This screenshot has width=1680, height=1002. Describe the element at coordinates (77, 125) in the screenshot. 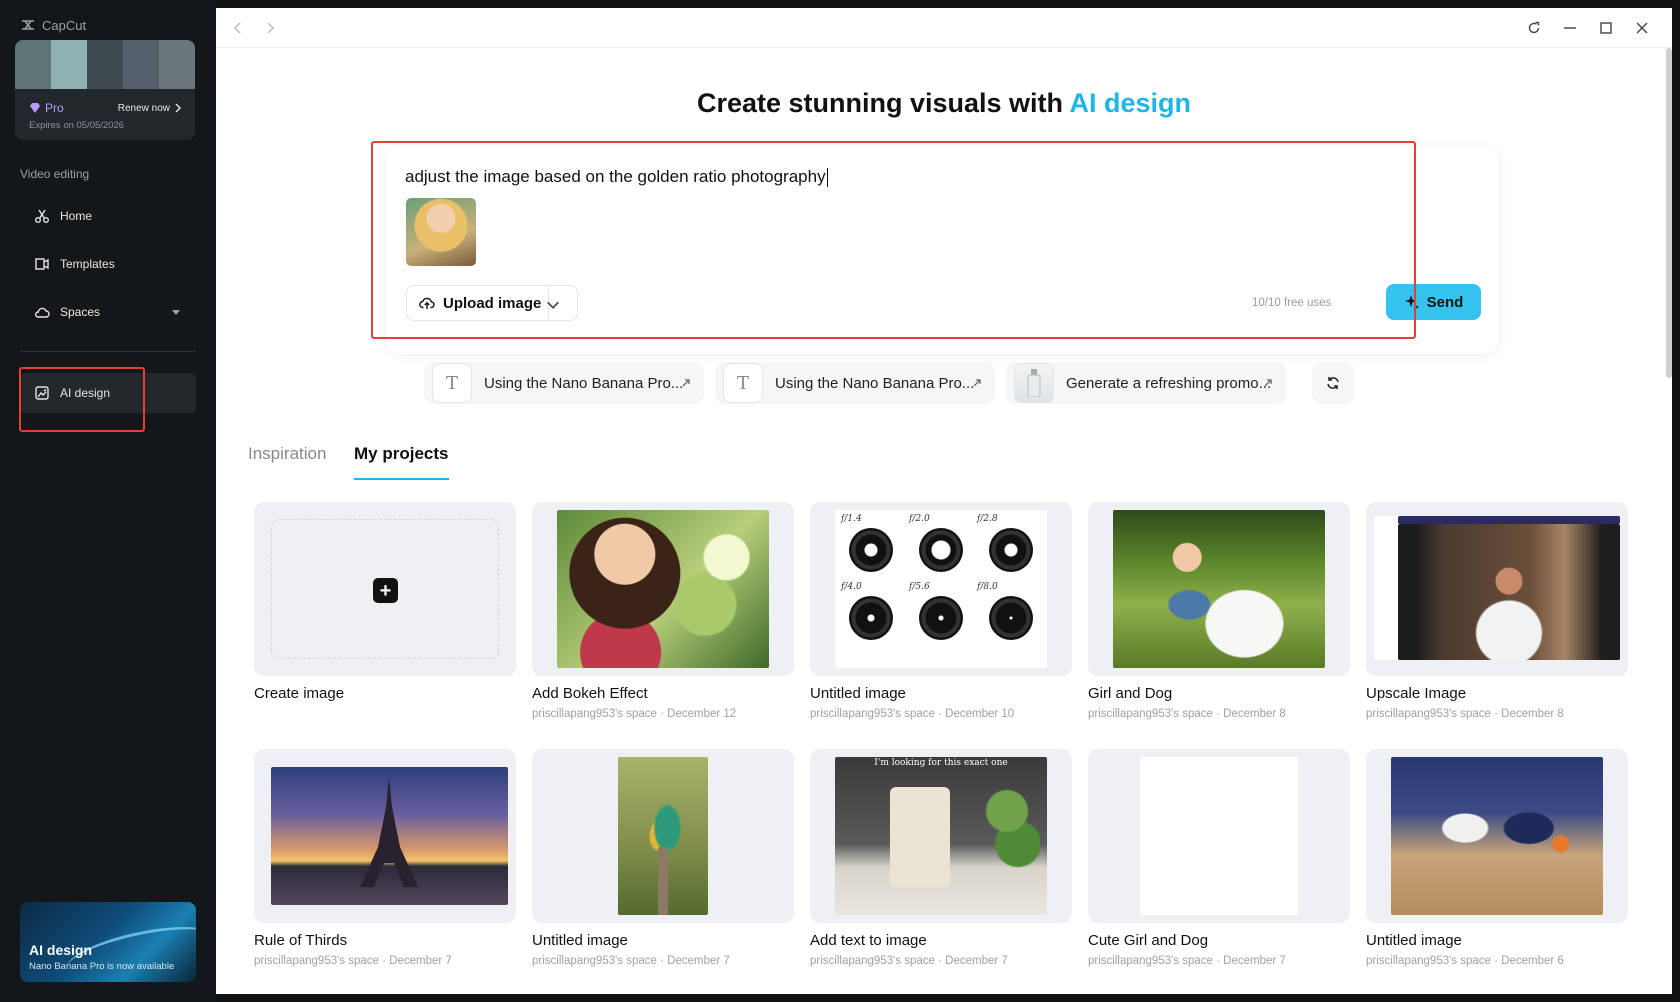

I see `expiry-date: Expires on 05/05/2026` at that location.